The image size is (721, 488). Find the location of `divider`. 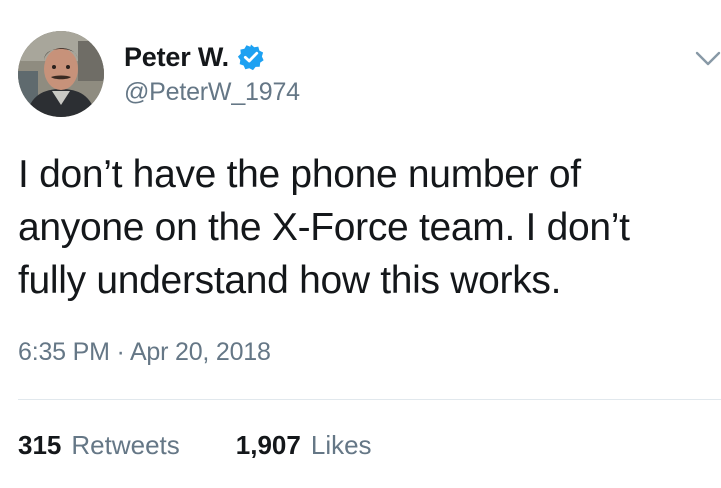

divider is located at coordinates (369, 399).